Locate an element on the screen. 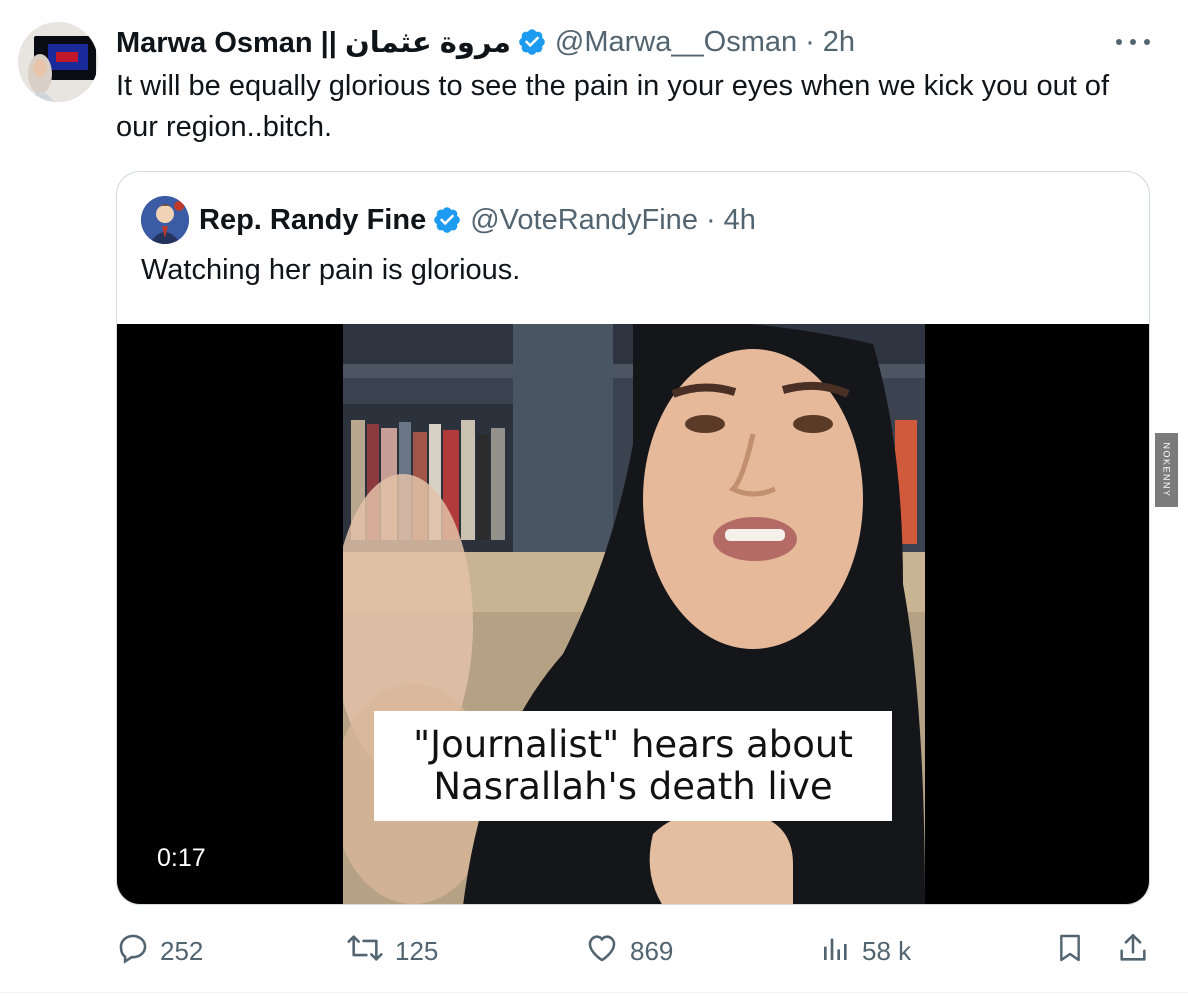 Image resolution: width=1188 pixels, height=996 pixels. more-horizontal-icon is located at coordinates (1133, 42).